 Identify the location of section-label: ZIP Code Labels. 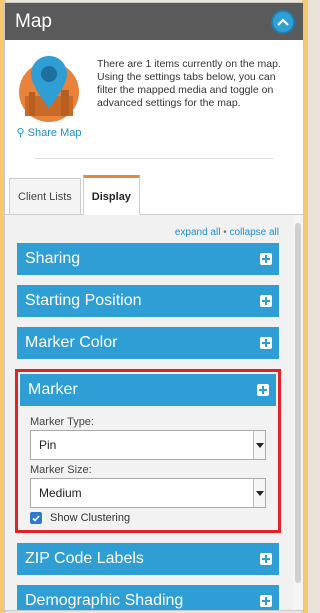
(84, 558).